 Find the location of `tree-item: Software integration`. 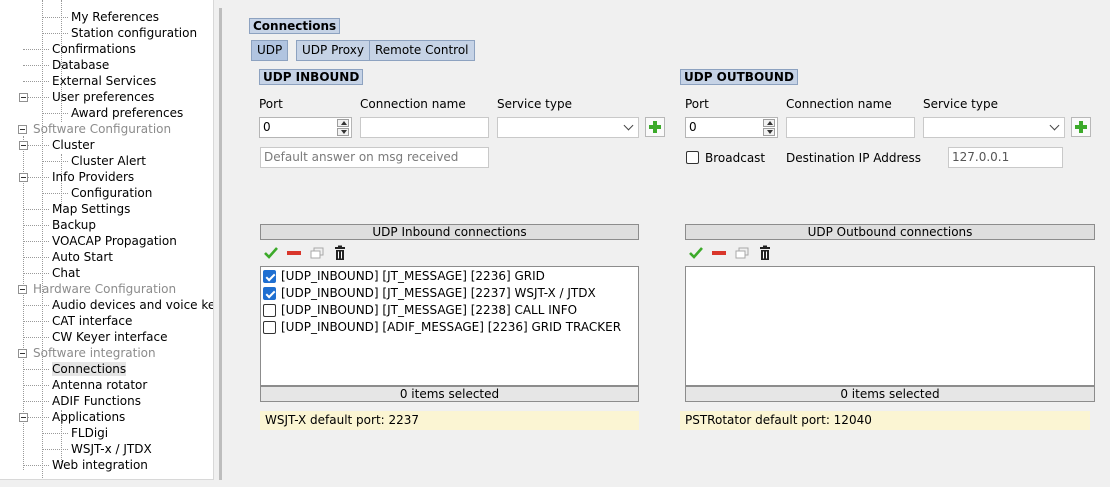

tree-item: Software integration is located at coordinates (94, 353).